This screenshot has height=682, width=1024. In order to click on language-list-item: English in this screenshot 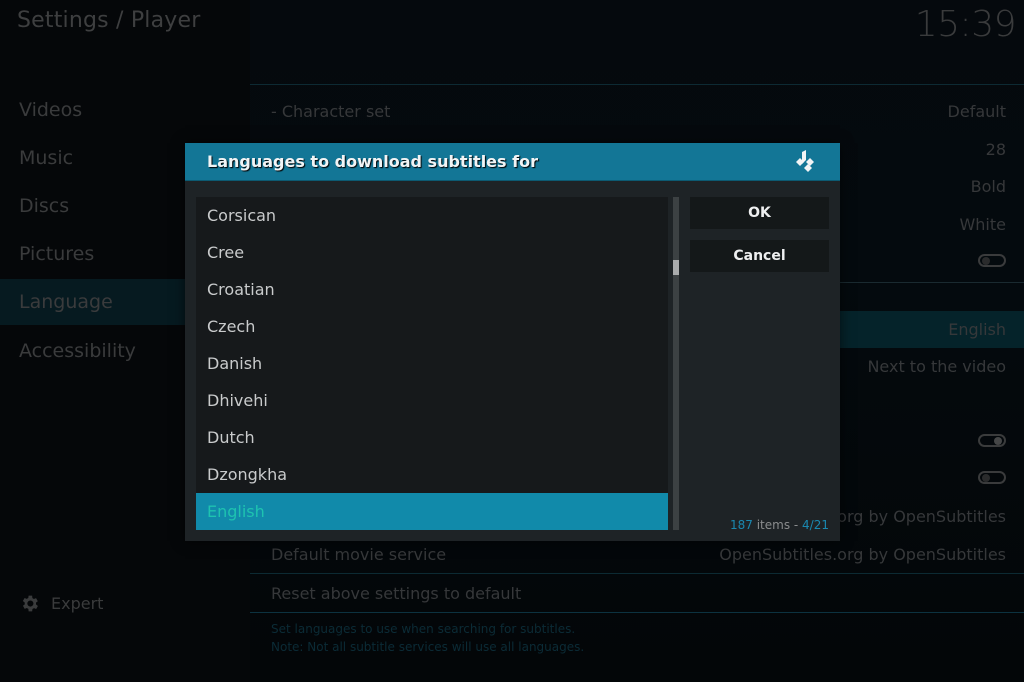, I will do `click(432, 511)`.